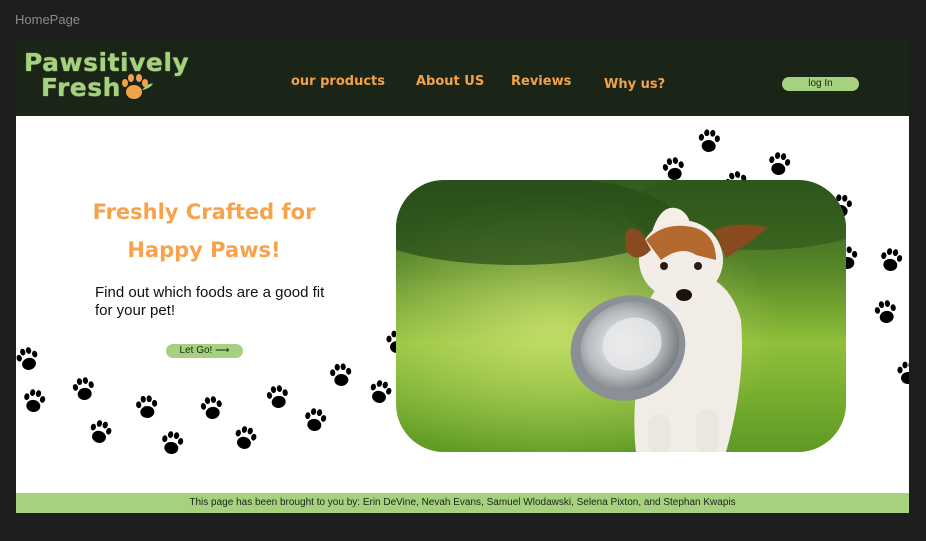 Image resolution: width=926 pixels, height=541 pixels. I want to click on nav-our-products: our products, so click(338, 81).